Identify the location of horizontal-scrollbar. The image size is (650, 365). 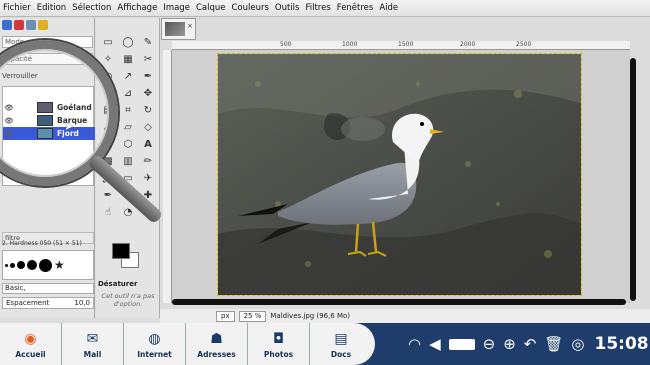
(399, 302).